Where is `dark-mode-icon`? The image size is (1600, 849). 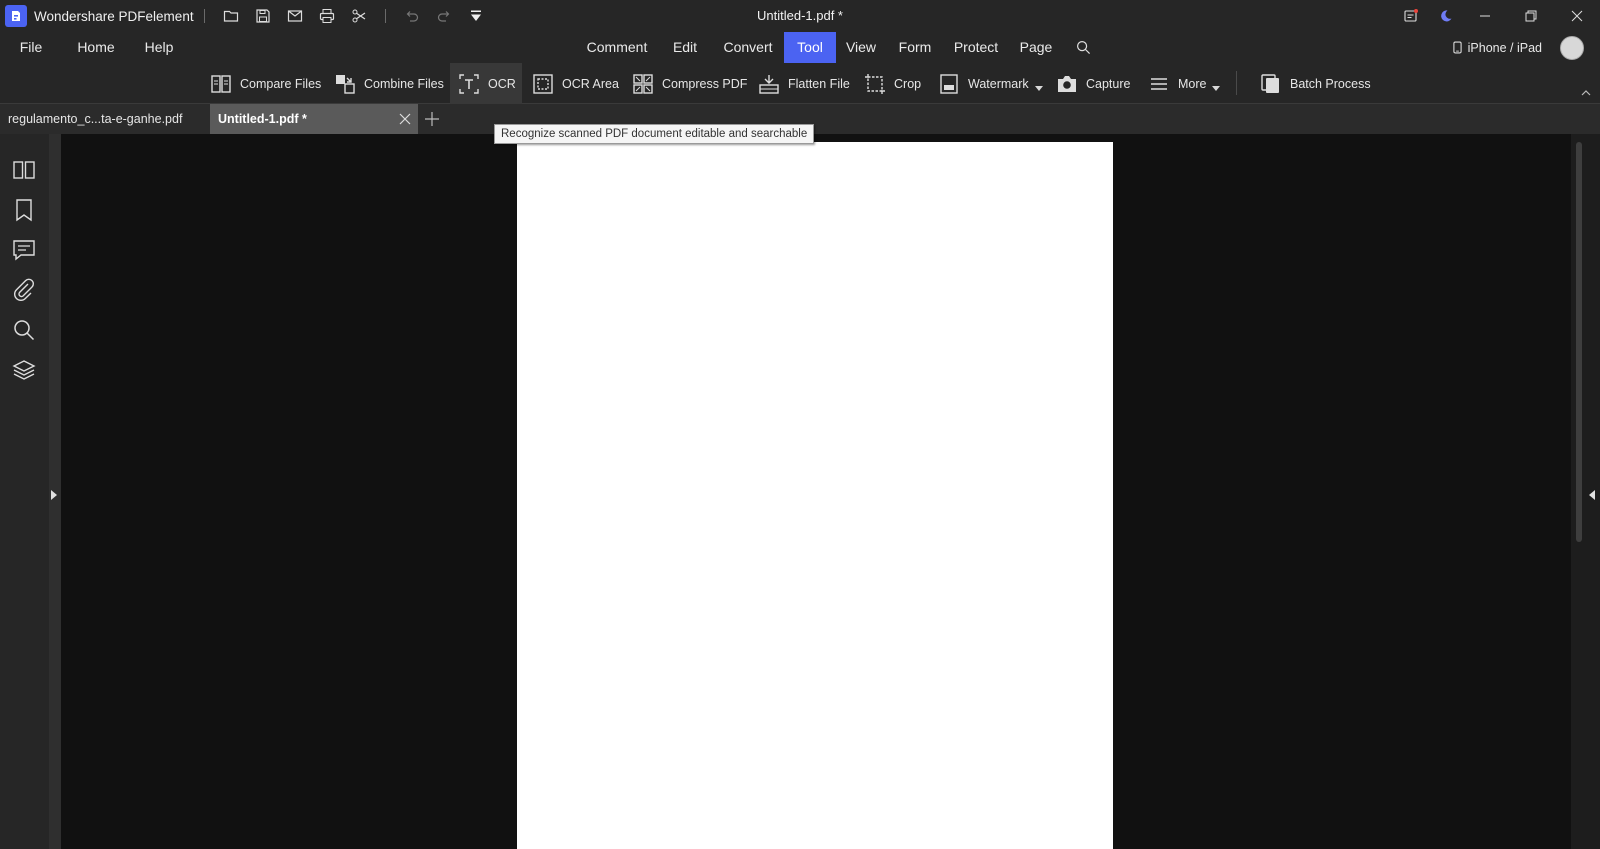 dark-mode-icon is located at coordinates (1445, 16).